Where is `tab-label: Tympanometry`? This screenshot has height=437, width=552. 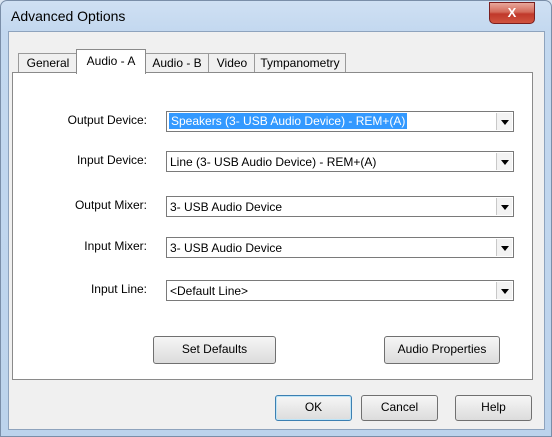
tab-label: Tympanometry is located at coordinates (300, 63).